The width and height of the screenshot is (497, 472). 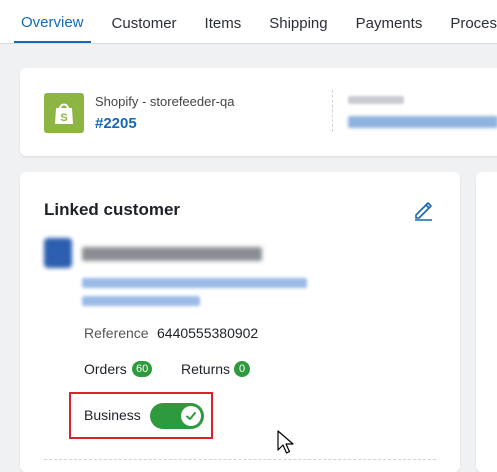 I want to click on redacted-customer-email, so click(x=194, y=283).